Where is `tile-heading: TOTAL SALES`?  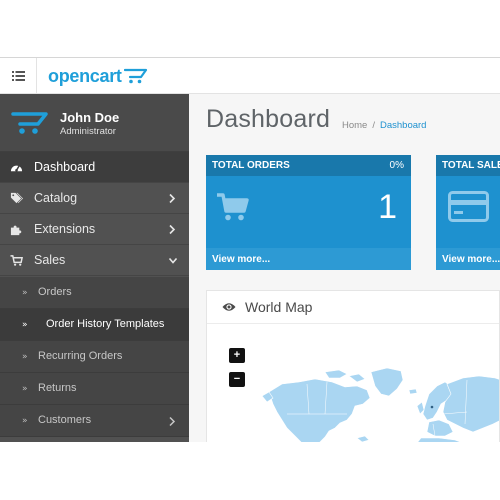
tile-heading: TOTAL SALES is located at coordinates (468, 165).